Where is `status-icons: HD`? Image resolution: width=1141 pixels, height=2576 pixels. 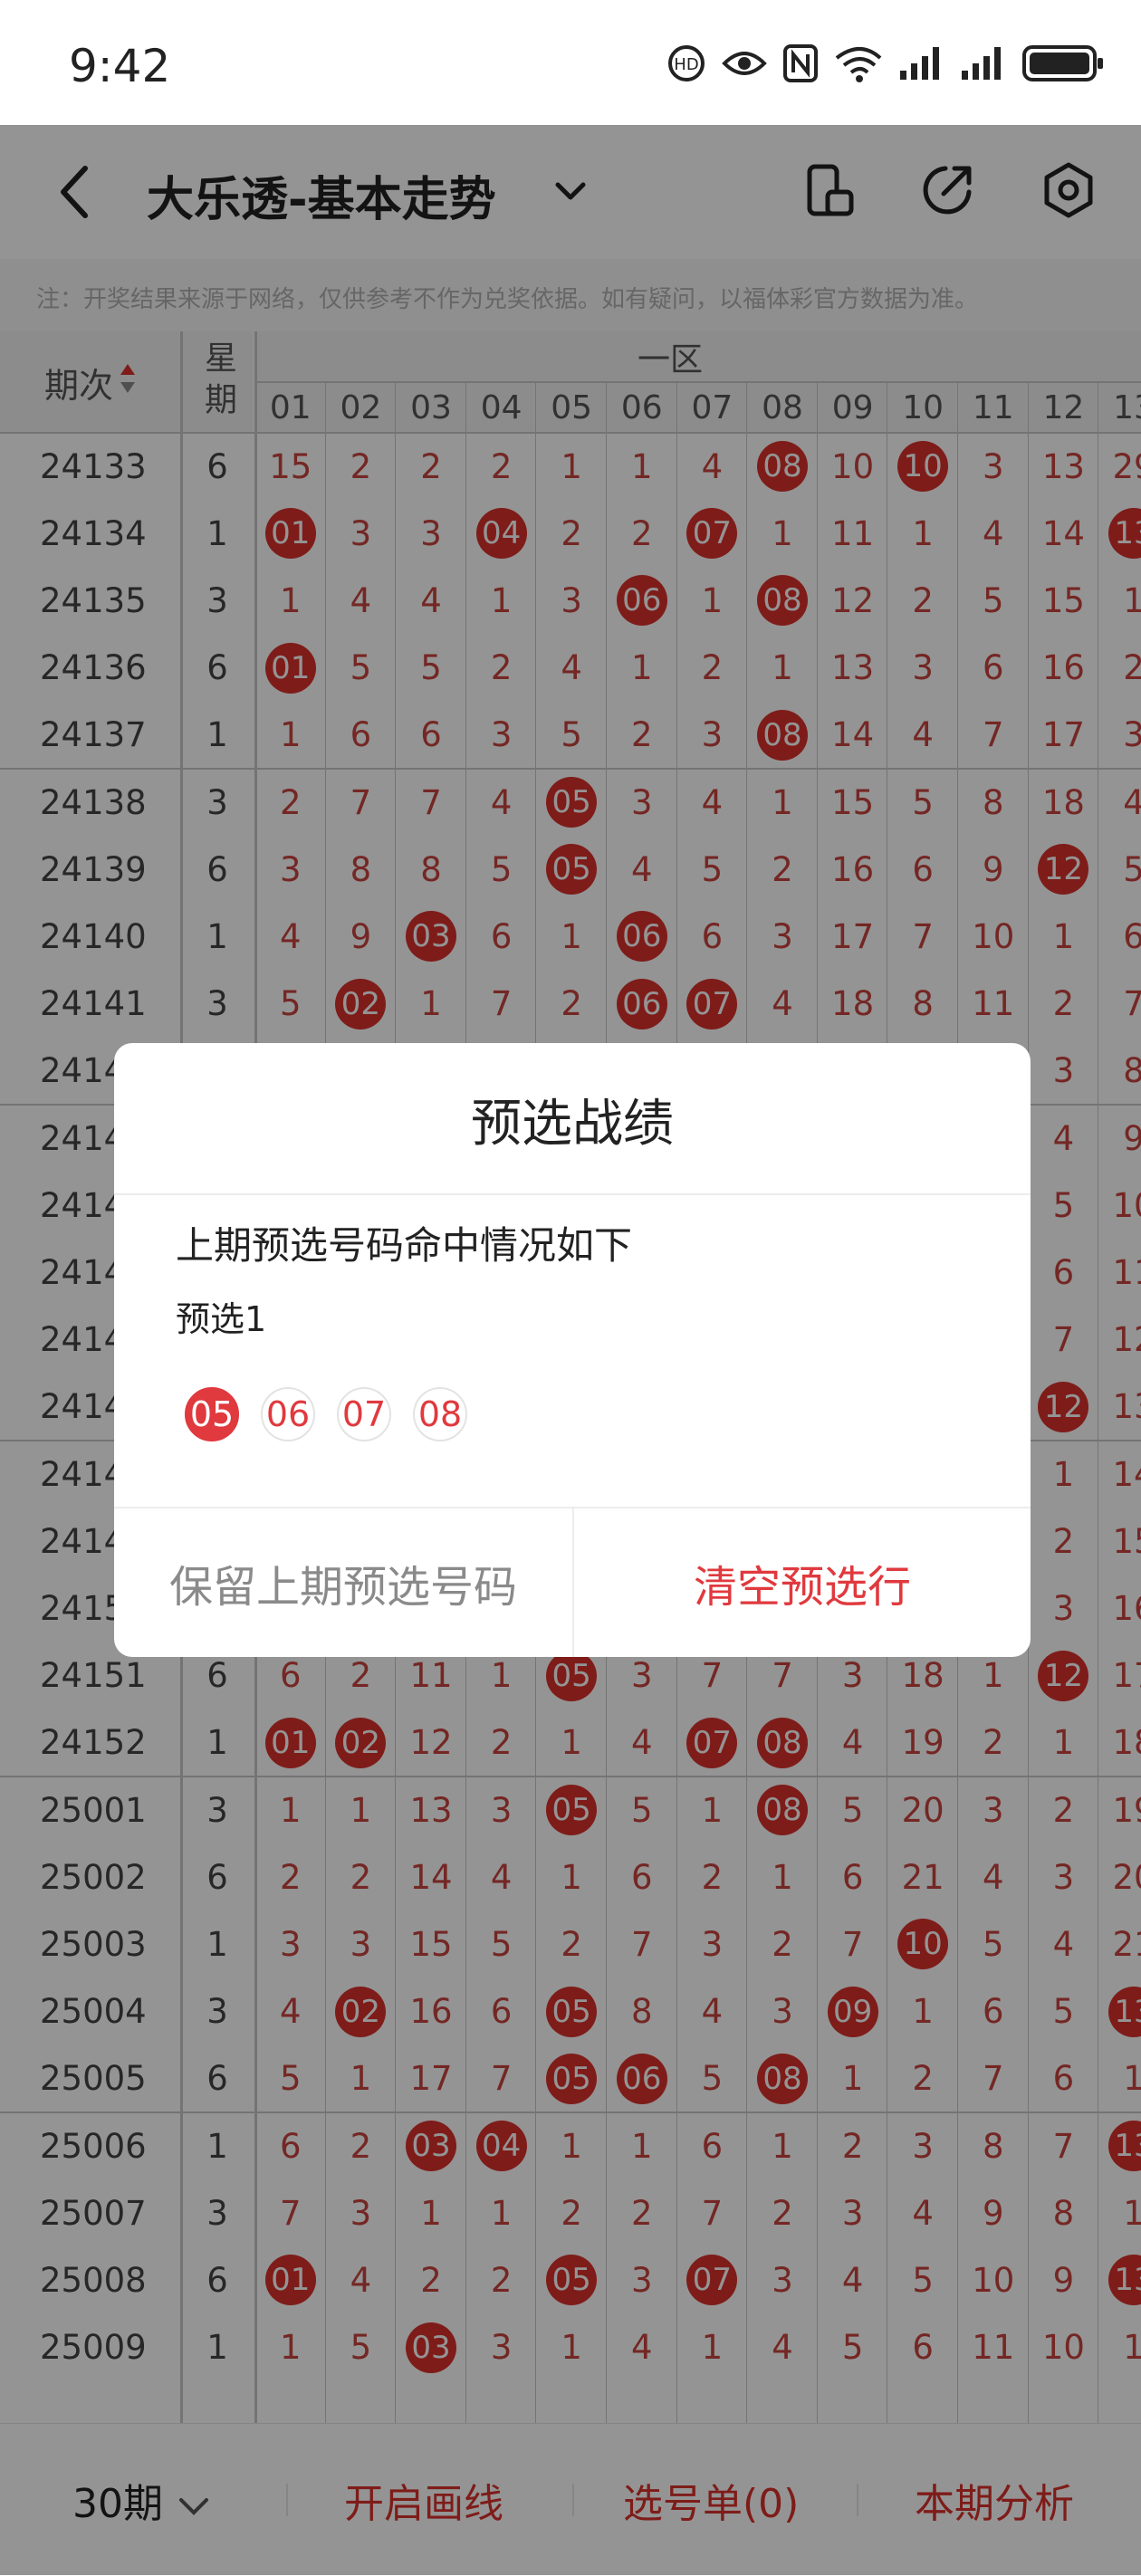 status-icons: HD is located at coordinates (886, 63).